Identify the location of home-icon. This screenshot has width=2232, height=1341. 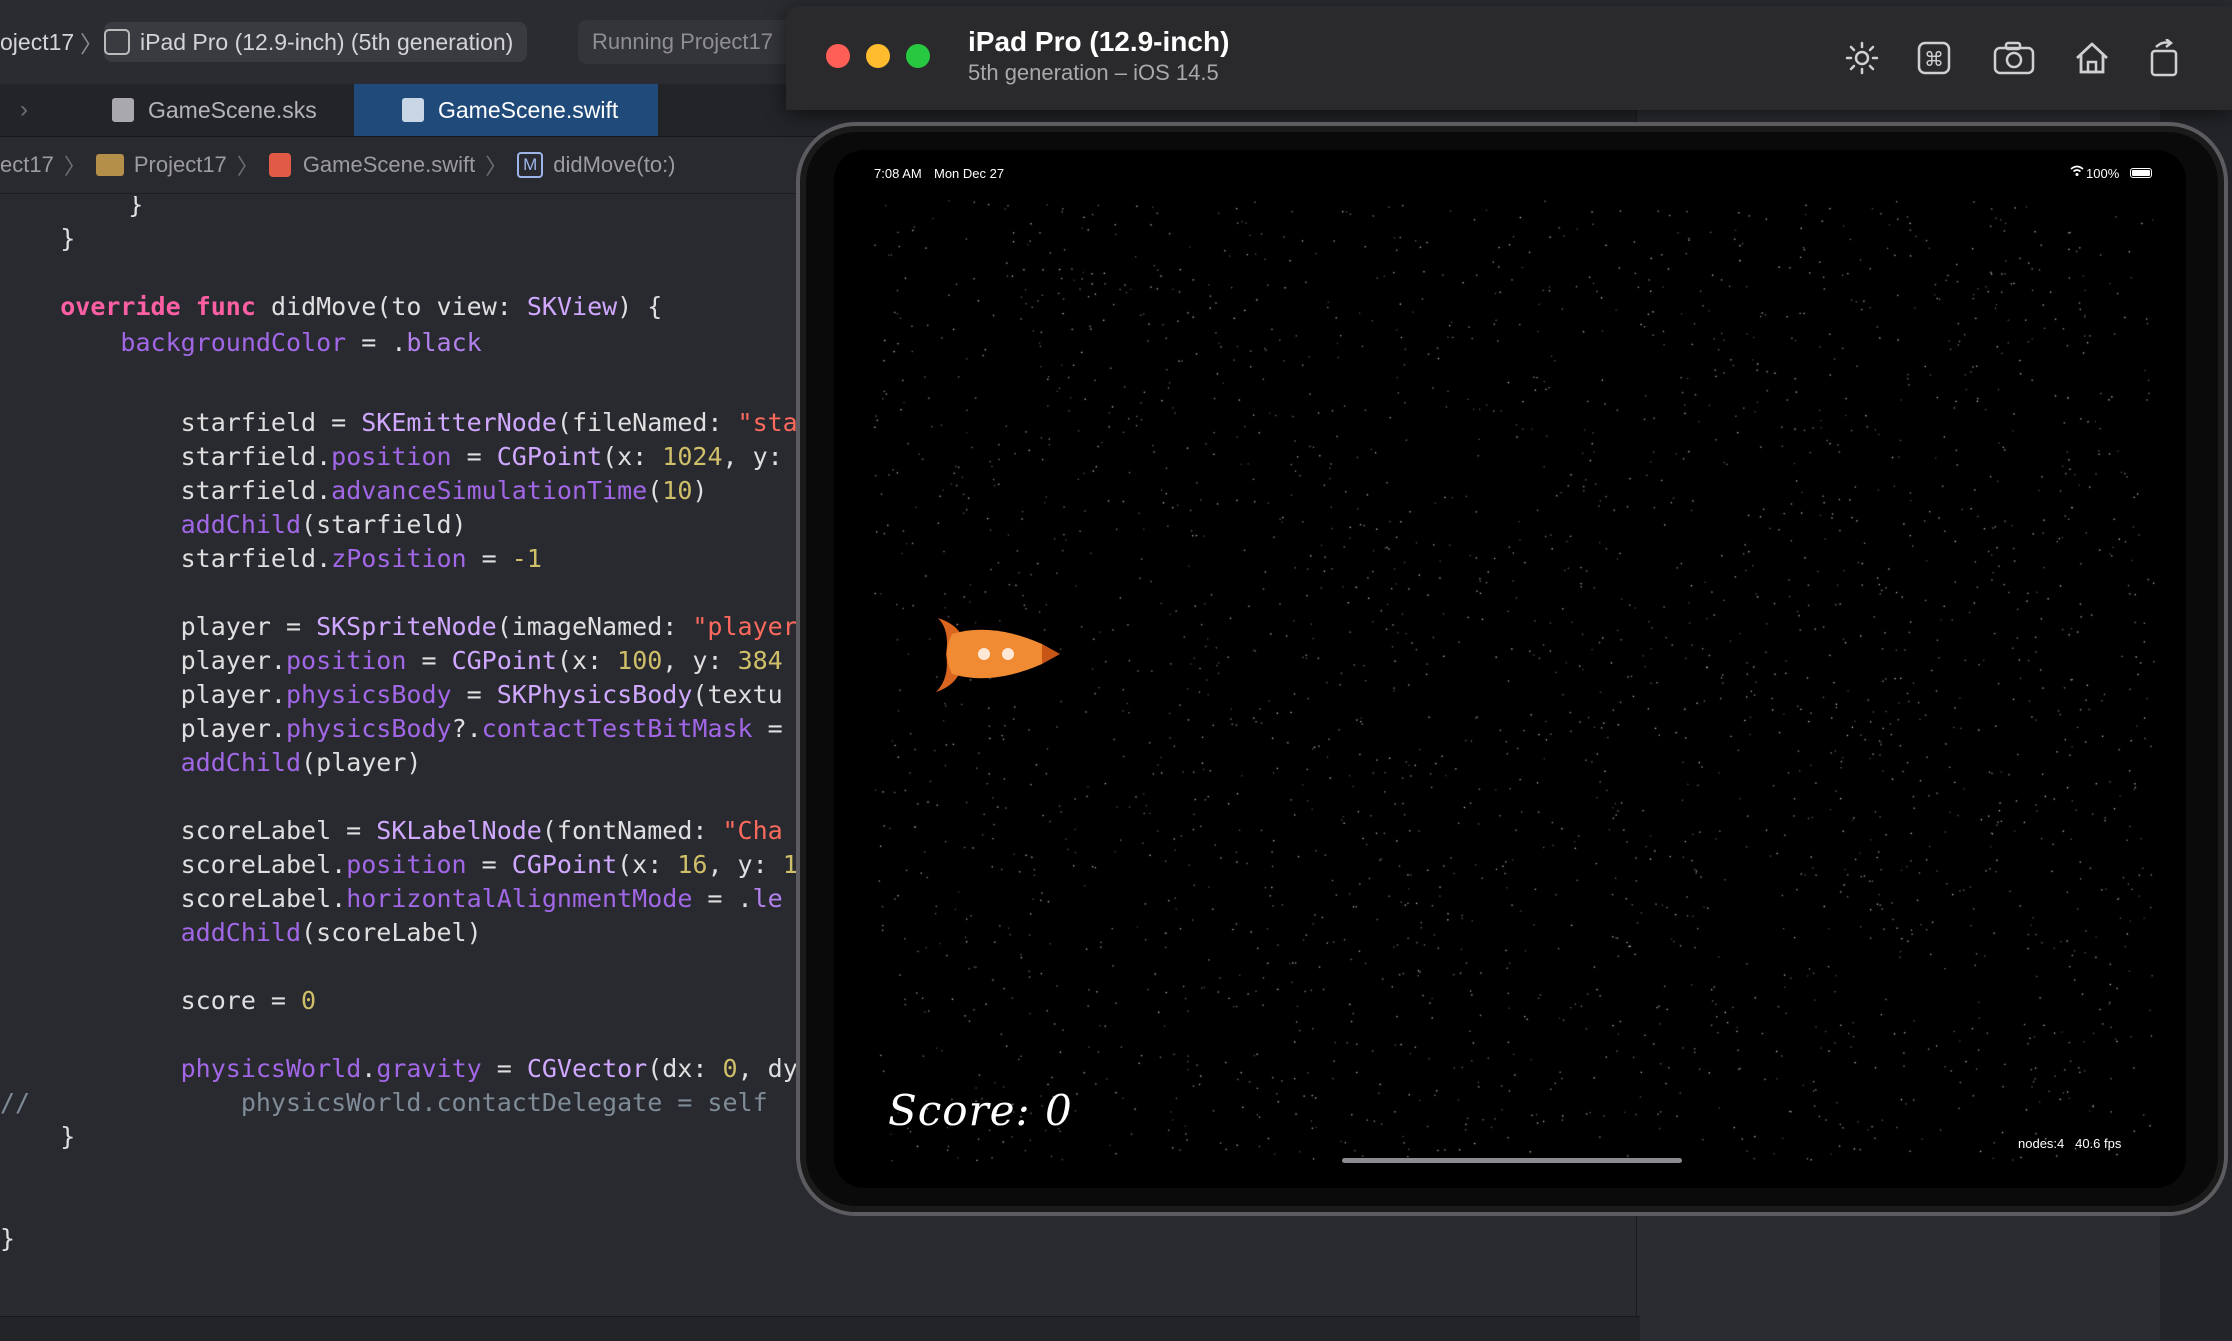
(2092, 58).